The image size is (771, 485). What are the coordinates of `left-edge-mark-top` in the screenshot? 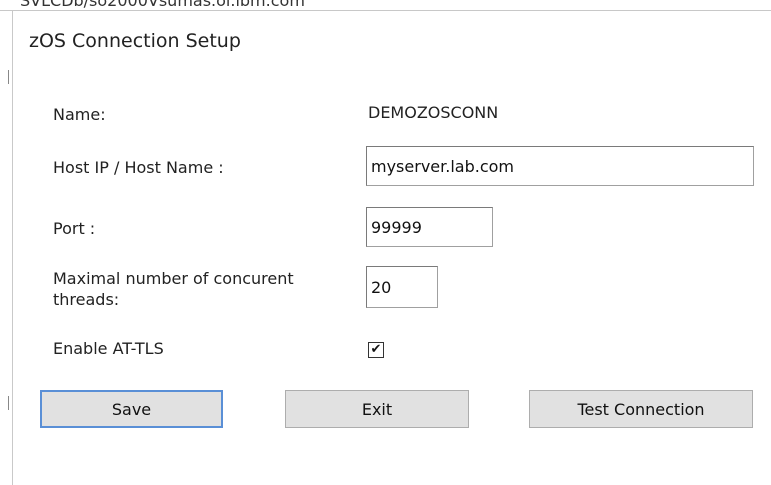 It's located at (8, 77).